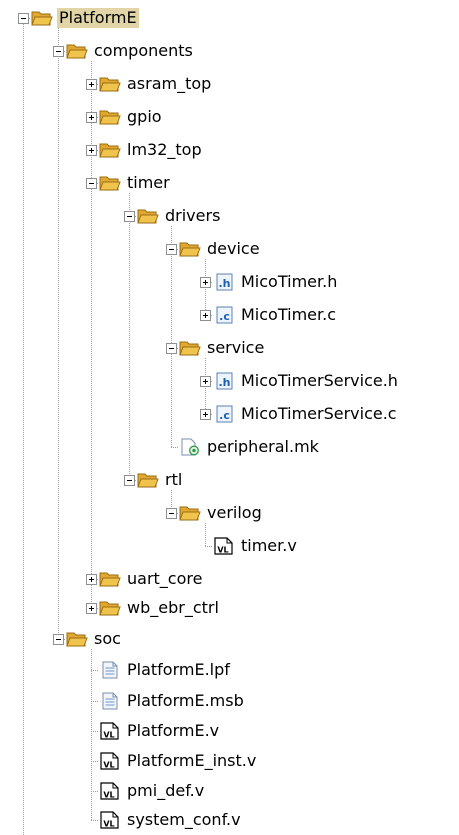 This screenshot has height=835, width=459. What do you see at coordinates (125, 117) in the screenshot?
I see `tree-row-gpio: gpio` at bounding box center [125, 117].